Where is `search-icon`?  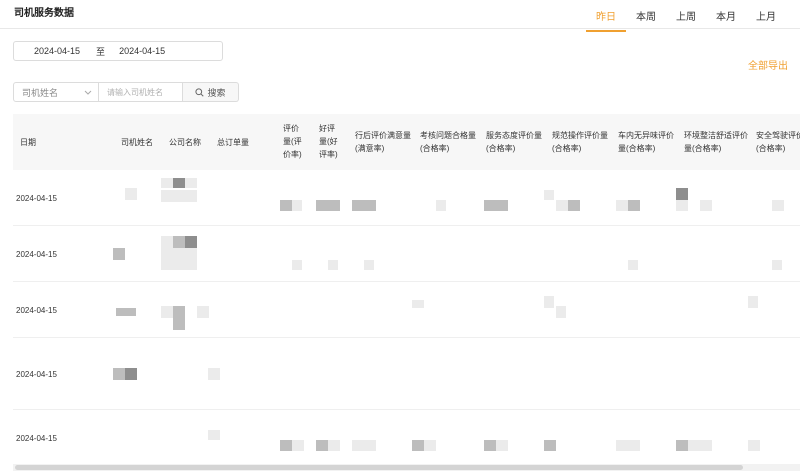
search-icon is located at coordinates (200, 92).